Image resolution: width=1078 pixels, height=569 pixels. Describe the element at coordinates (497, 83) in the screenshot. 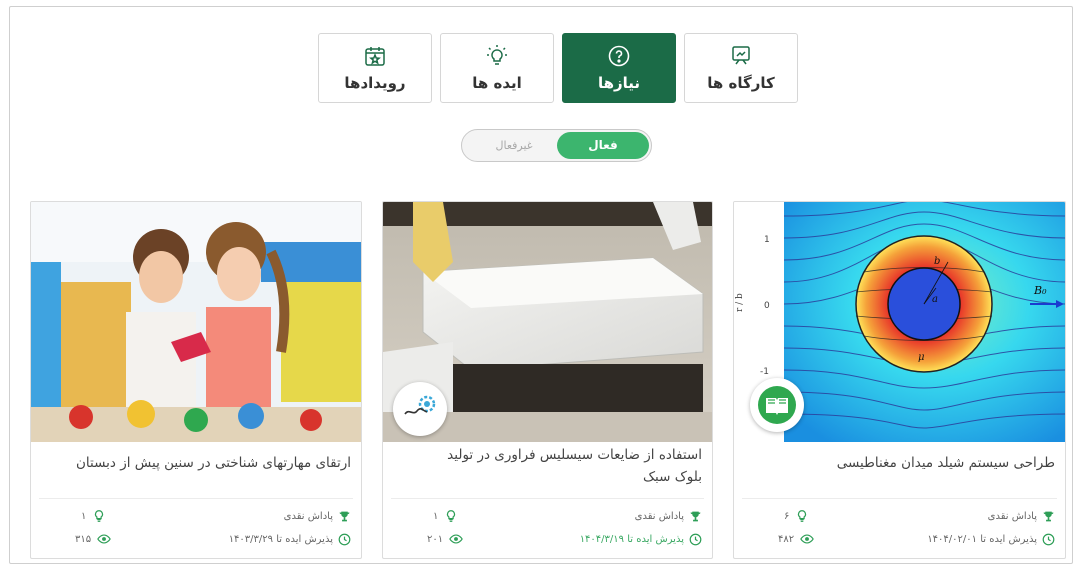

I see `tab-ideas-label: ایده ها` at that location.